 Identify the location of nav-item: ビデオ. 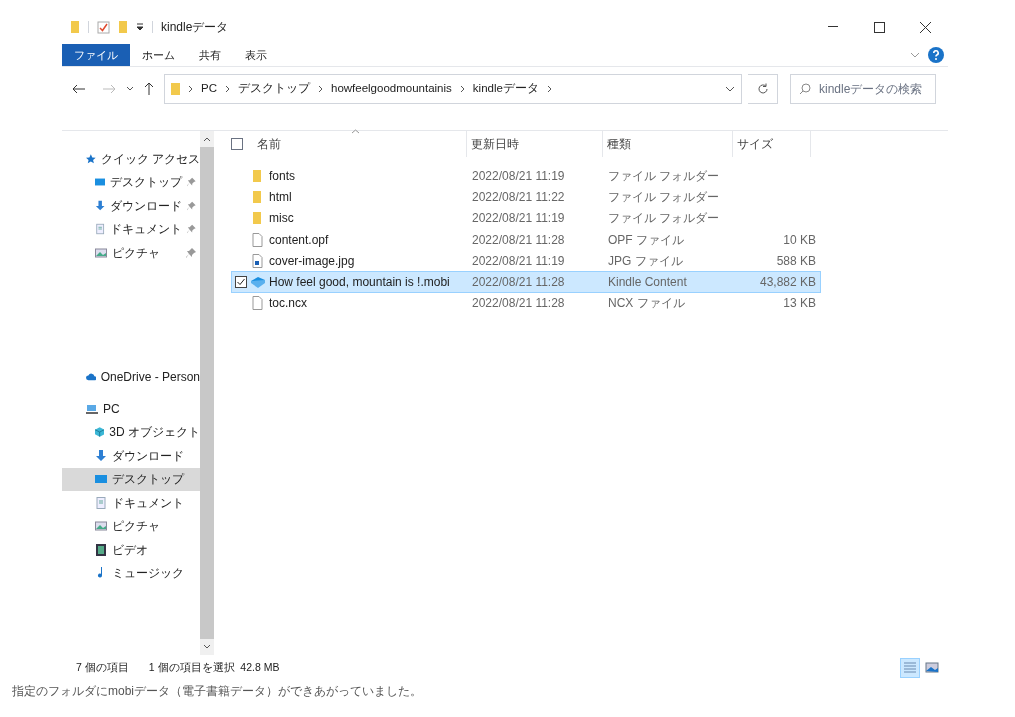
(131, 550).